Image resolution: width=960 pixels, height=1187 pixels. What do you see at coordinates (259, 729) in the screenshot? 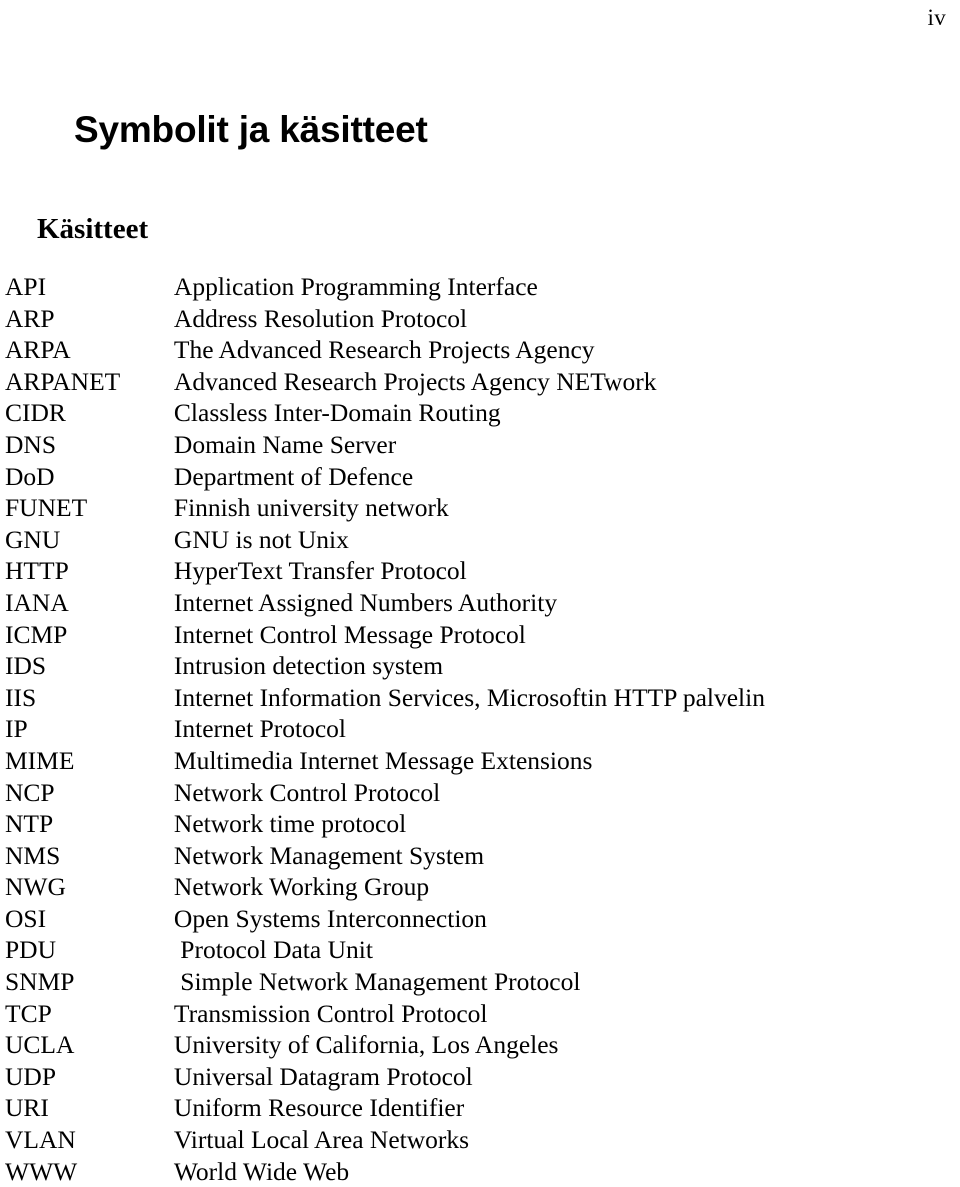
I see `glossary-definition: Internet Protocol` at bounding box center [259, 729].